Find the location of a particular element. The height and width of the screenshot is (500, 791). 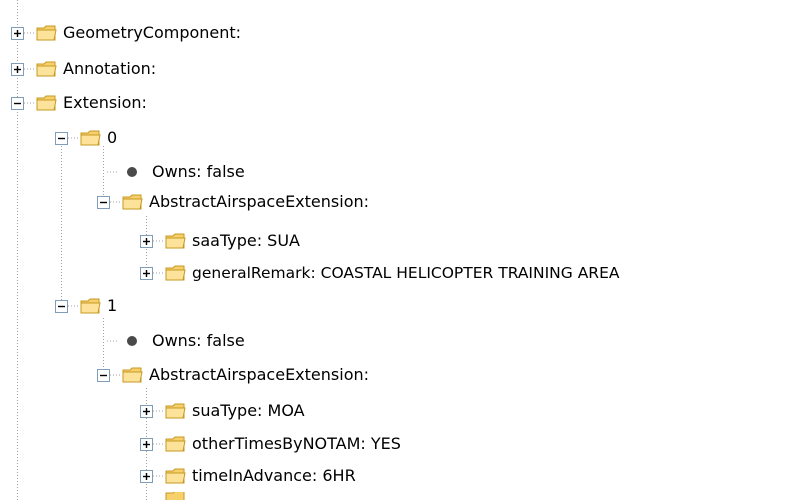

tree-node-label: otherTimesByNOTAM: YES is located at coordinates (296, 444).